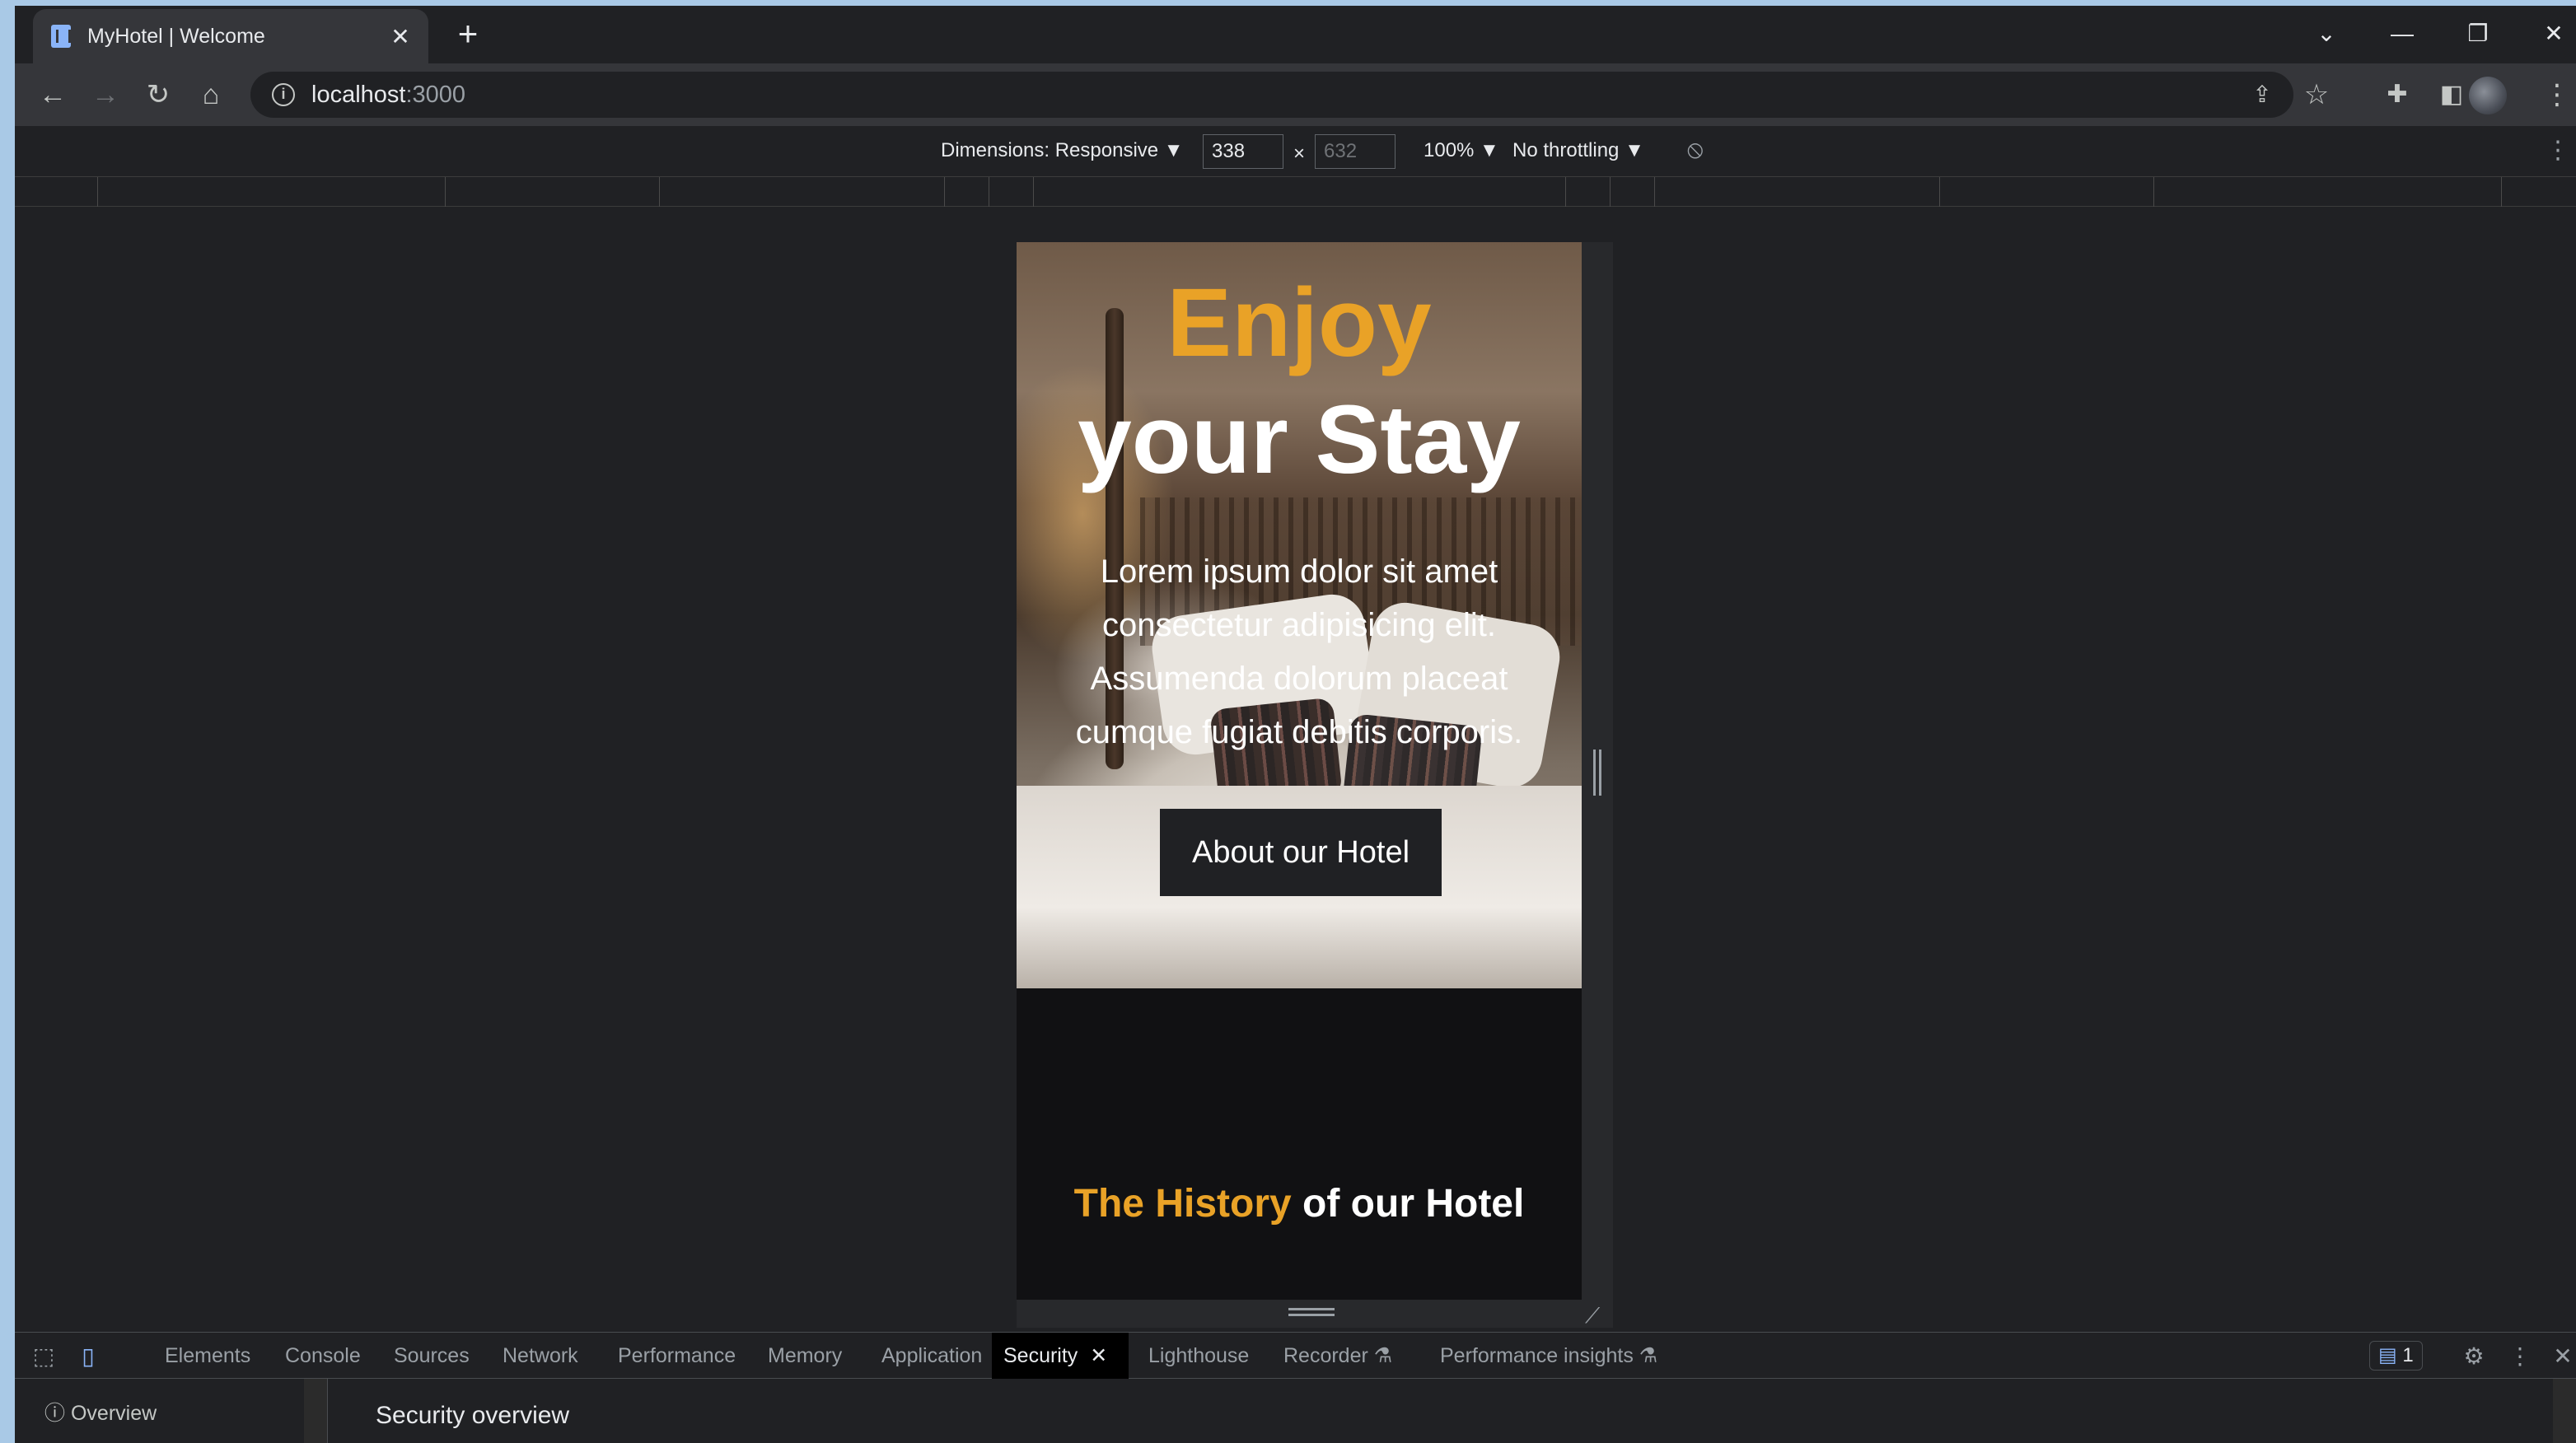 The image size is (2576, 1443). Describe the element at coordinates (1299, 323) in the screenshot. I see `hero-title-enjoy: Enjoy` at that location.